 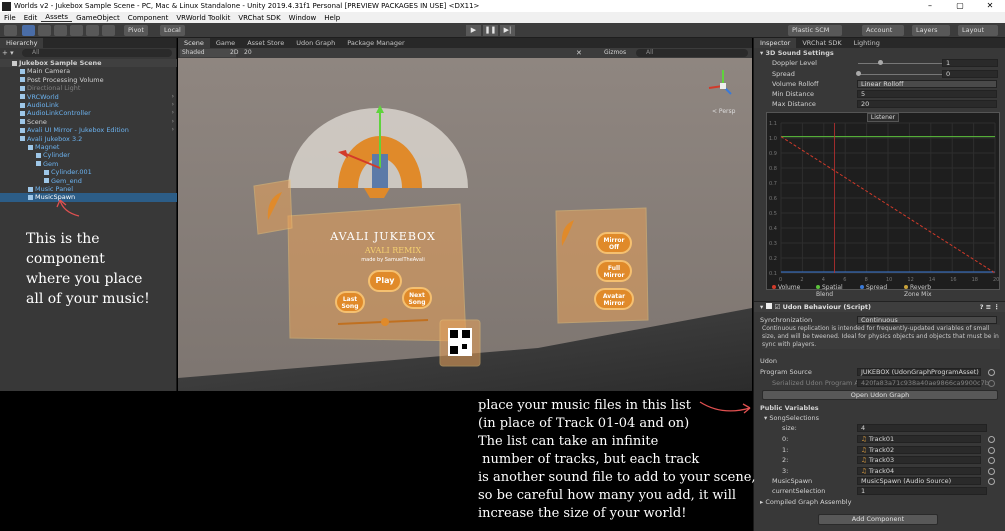 I want to click on music-spawn-field: MusicSpawn (Audio Source), so click(x=919, y=481).